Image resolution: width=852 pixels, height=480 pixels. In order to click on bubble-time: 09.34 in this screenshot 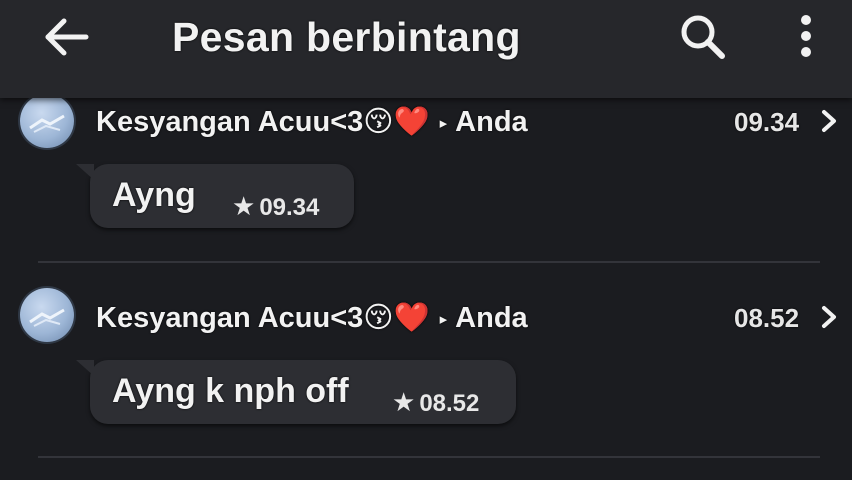, I will do `click(289, 207)`.